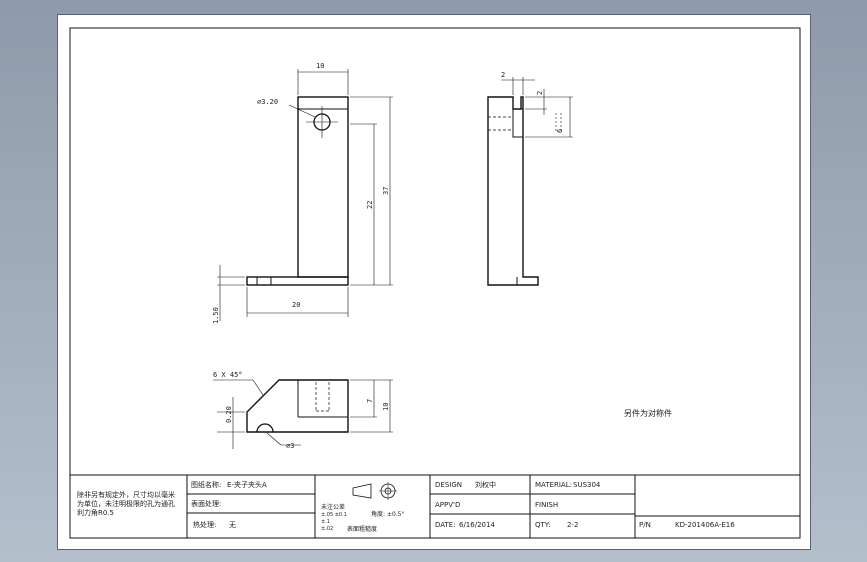  What do you see at coordinates (386, 407) in the screenshot?
I see `dim-bottom-height-10: 10` at bounding box center [386, 407].